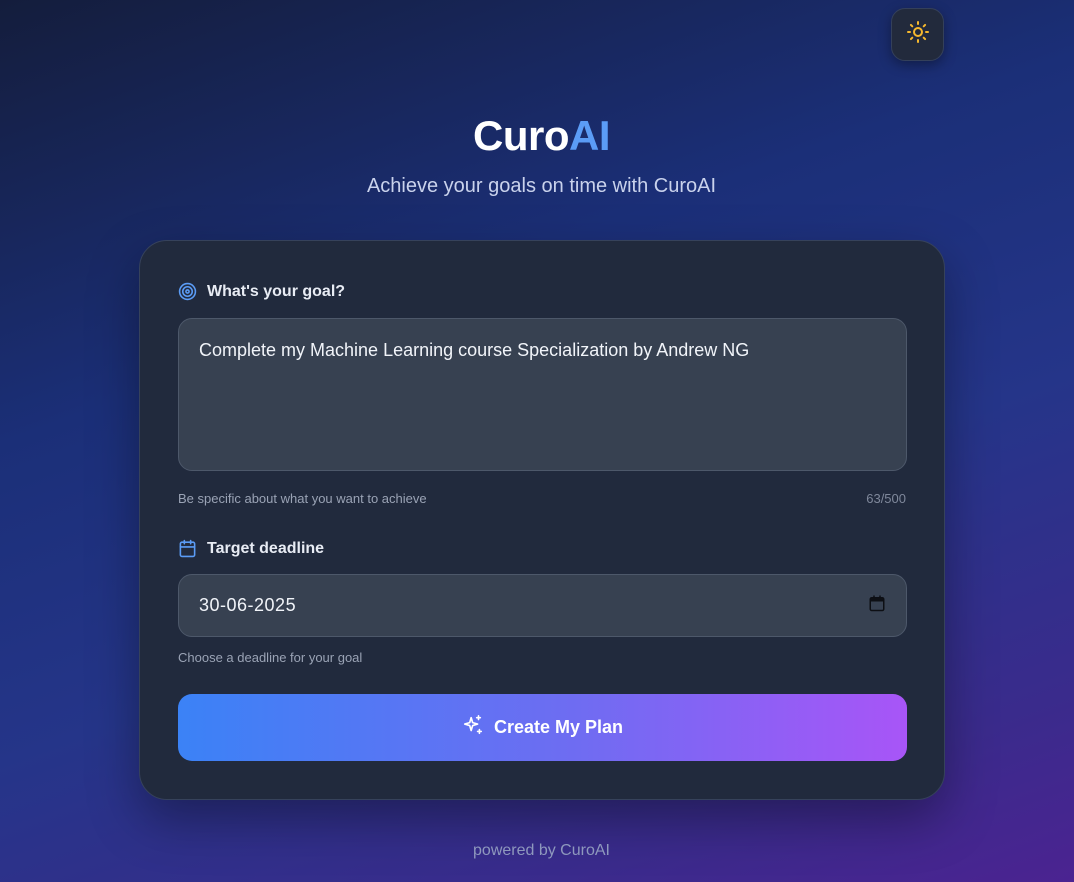 The width and height of the screenshot is (1074, 882). What do you see at coordinates (886, 498) in the screenshot?
I see `goal-char-counter: 63/500` at bounding box center [886, 498].